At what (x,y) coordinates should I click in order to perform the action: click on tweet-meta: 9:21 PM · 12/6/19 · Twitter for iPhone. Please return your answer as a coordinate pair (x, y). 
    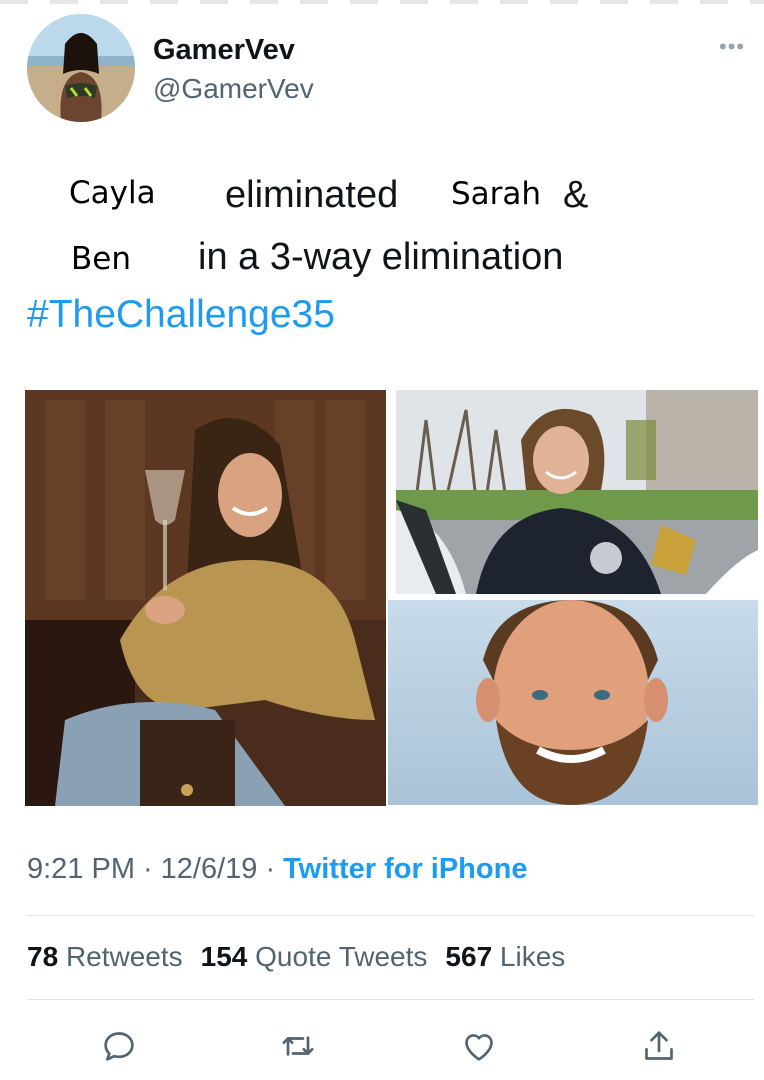
    Looking at the image, I should click on (277, 869).